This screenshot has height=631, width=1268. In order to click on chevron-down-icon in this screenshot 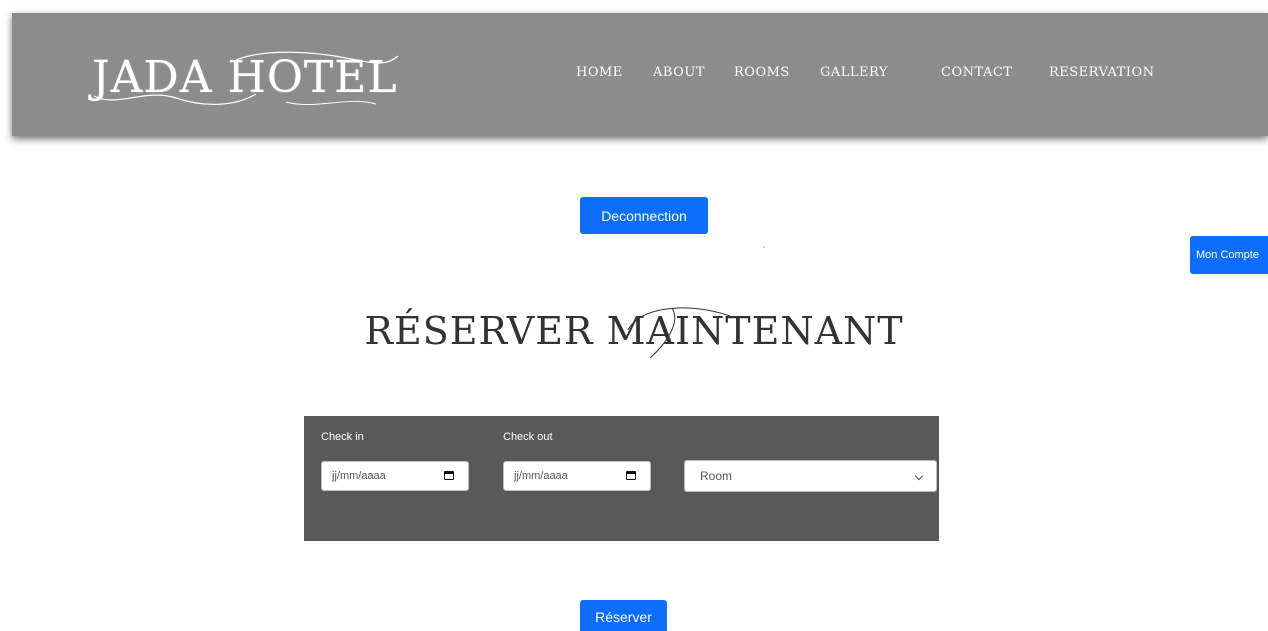, I will do `click(919, 476)`.